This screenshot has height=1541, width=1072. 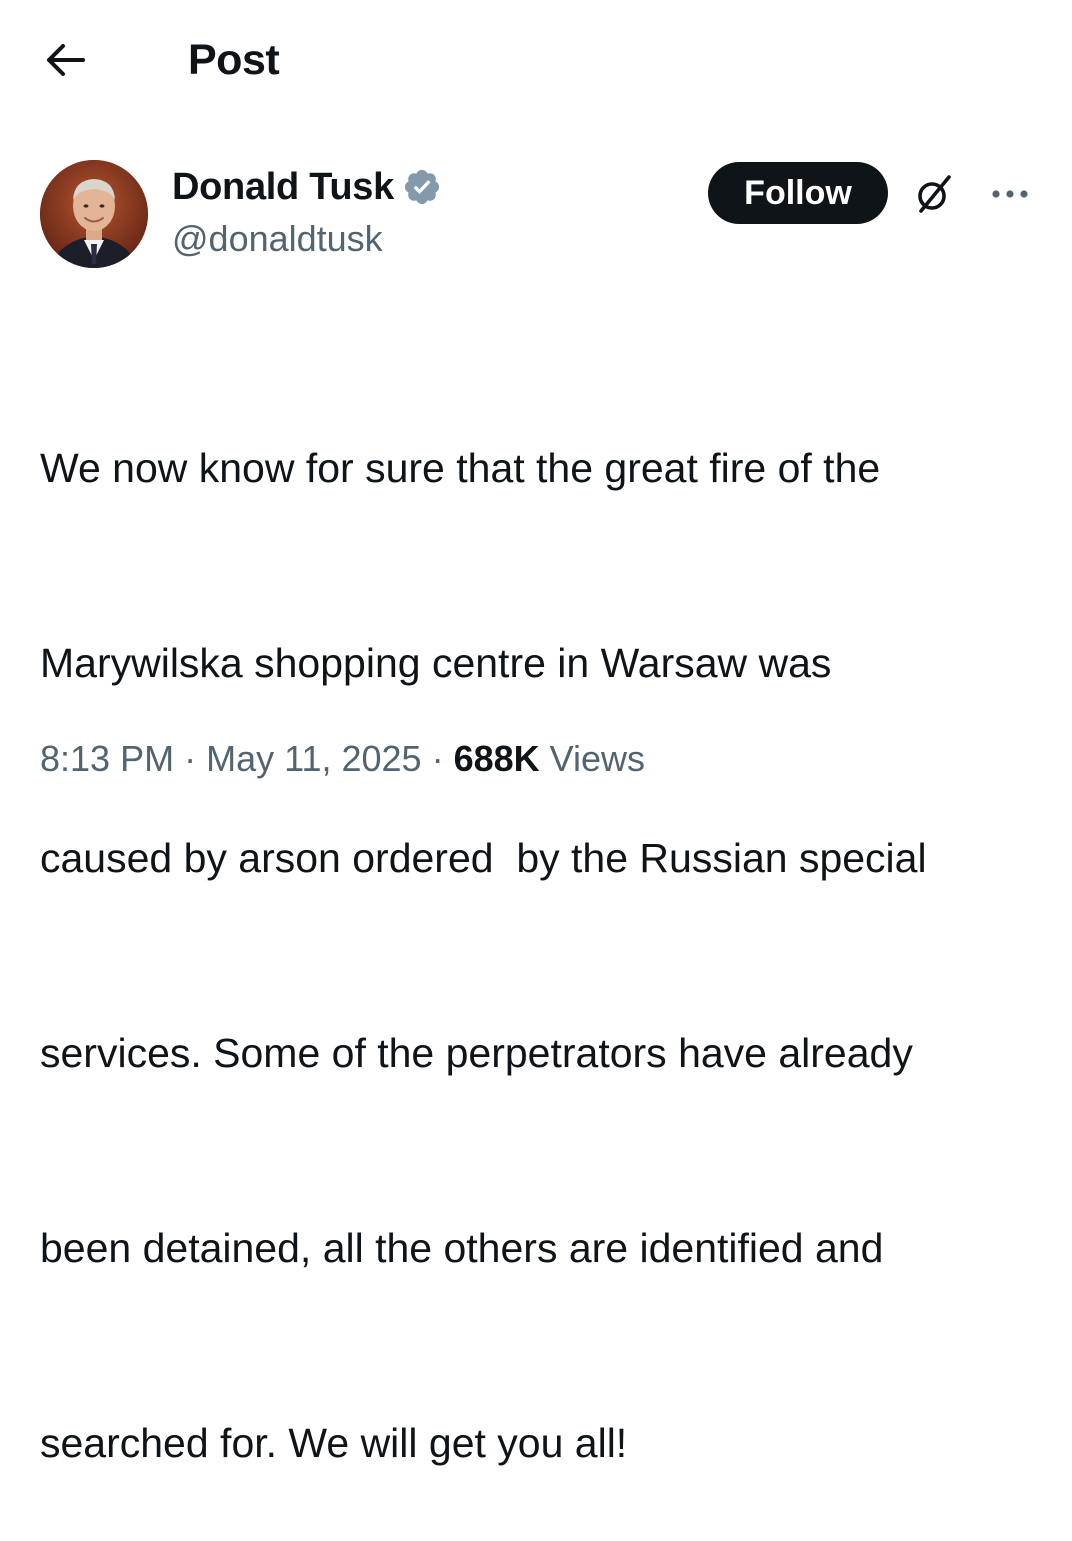 I want to click on back-button, so click(x=65, y=60).